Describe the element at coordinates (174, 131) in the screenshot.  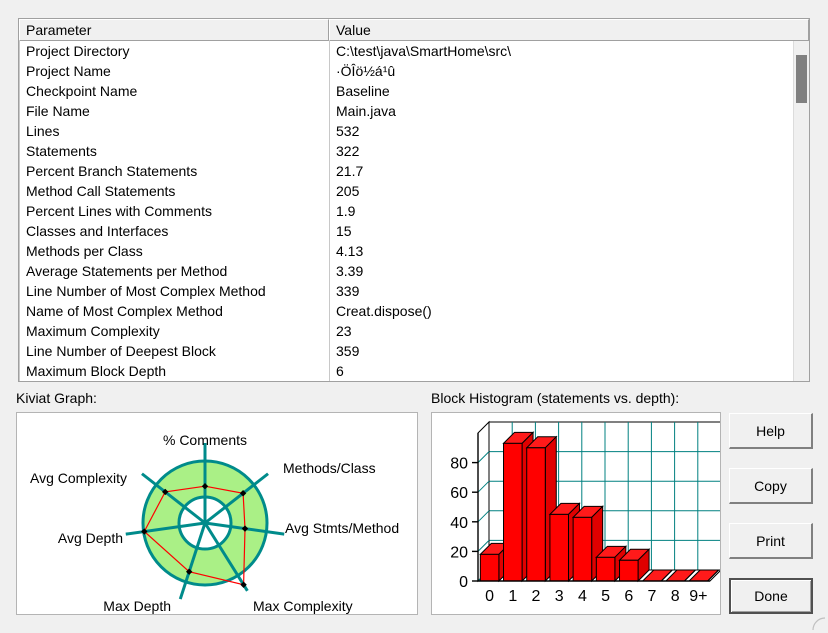
I see `table-cell-parameter: Lines` at that location.